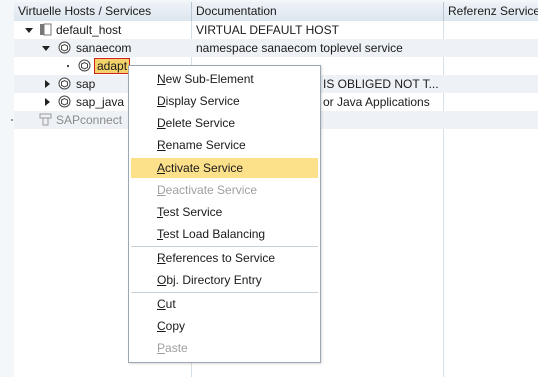 Image resolution: width=538 pixels, height=377 pixels. I want to click on documentation-cell: or Java Applications, so click(376, 102).